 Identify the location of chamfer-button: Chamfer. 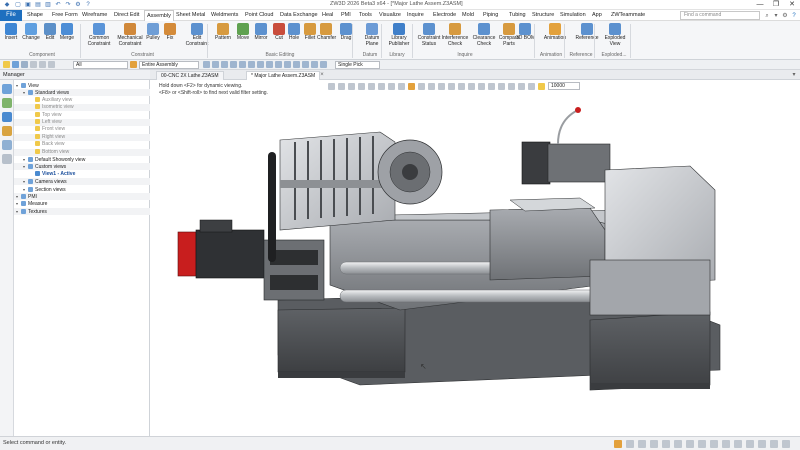
(326, 32).